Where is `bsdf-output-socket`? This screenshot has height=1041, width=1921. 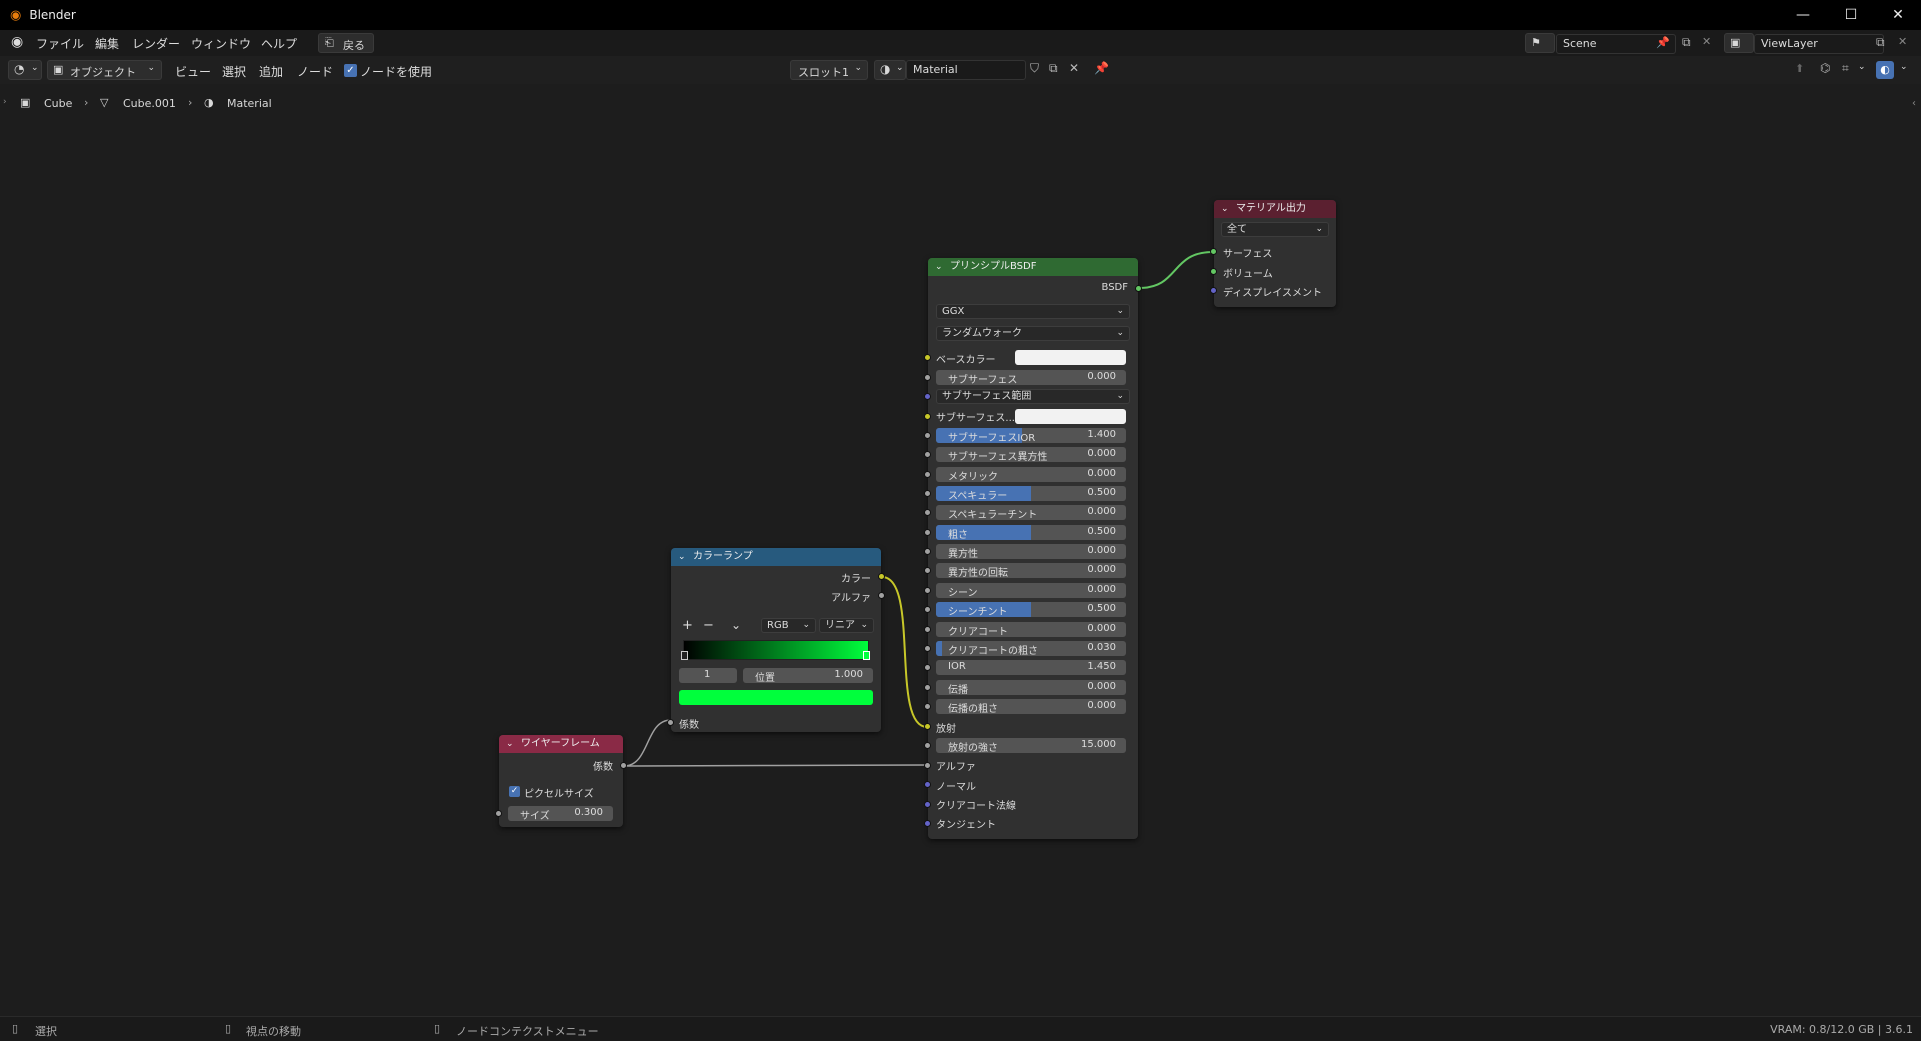 bsdf-output-socket is located at coordinates (1138, 288).